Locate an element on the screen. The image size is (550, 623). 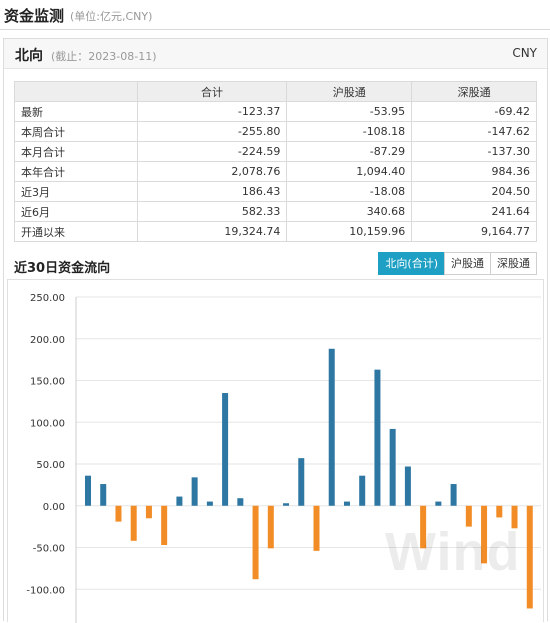
row-label: 本月合计 is located at coordinates (76, 151).